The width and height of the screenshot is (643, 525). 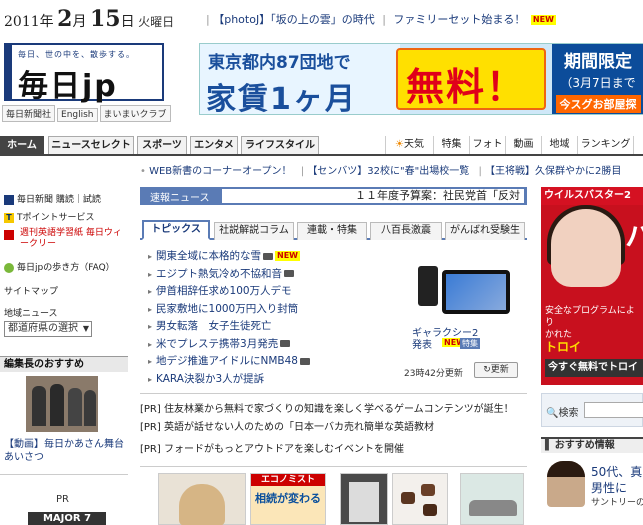 I want to click on right-ad-model, so click(x=586, y=248).